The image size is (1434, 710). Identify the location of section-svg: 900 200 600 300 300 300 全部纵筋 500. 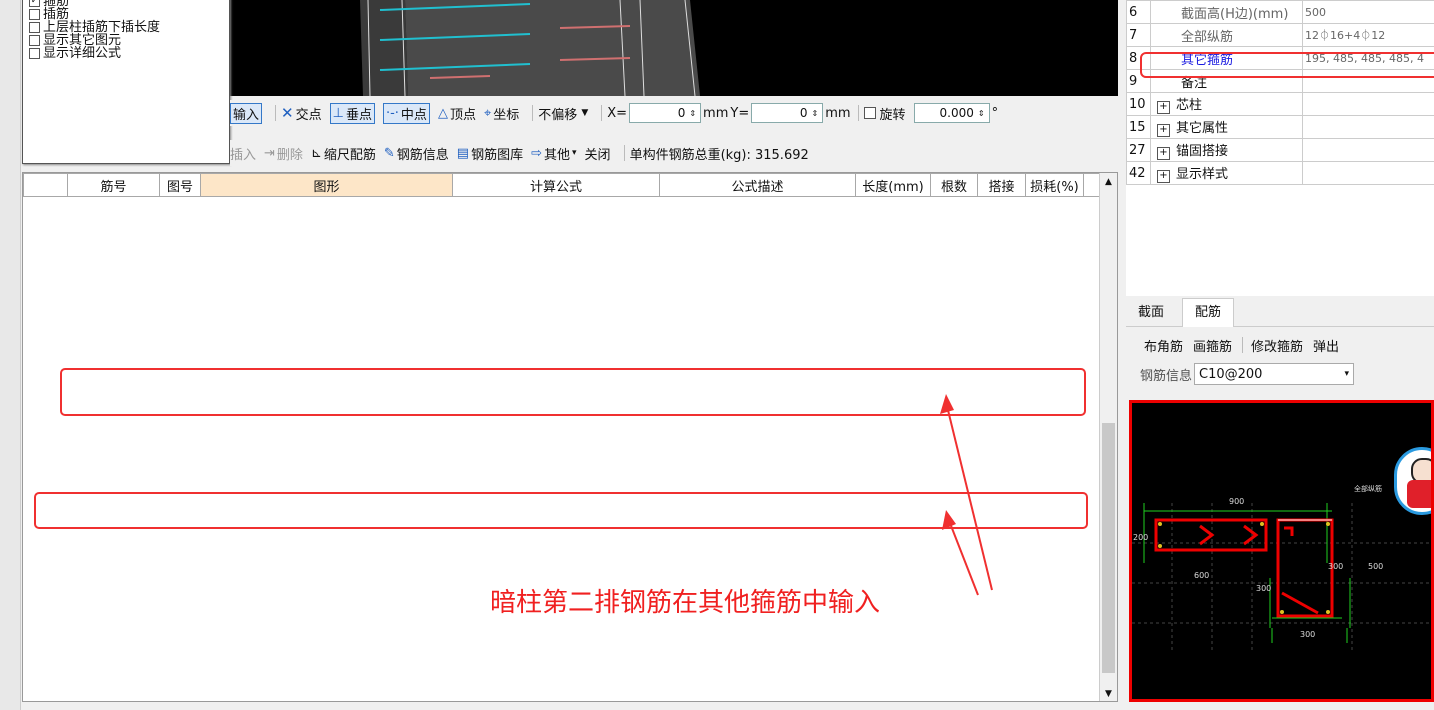
(1281, 568).